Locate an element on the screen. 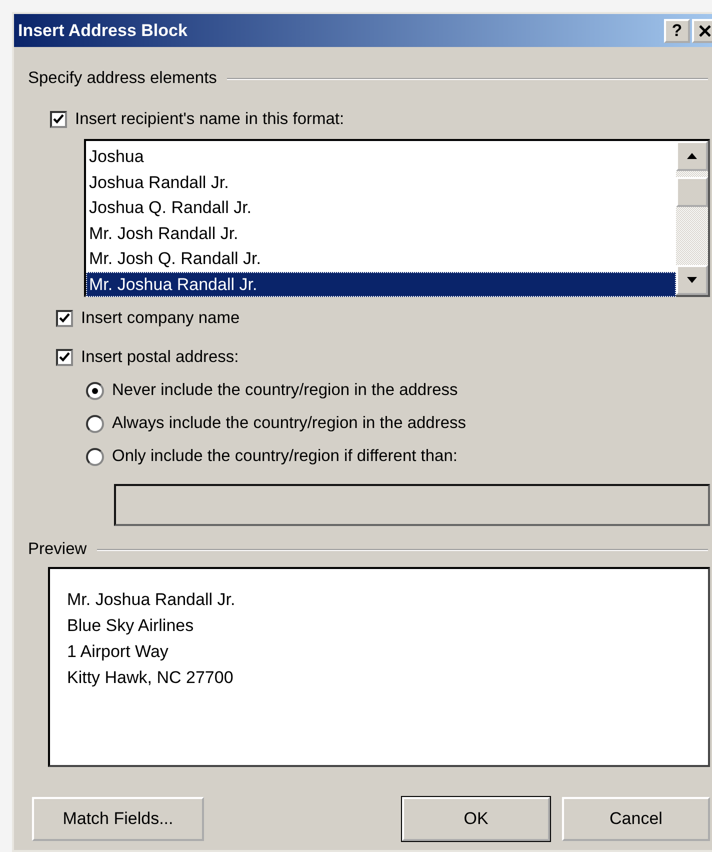 This screenshot has height=852, width=712. list-item: Mr. Joshua Randall Jr. is located at coordinates (381, 284).